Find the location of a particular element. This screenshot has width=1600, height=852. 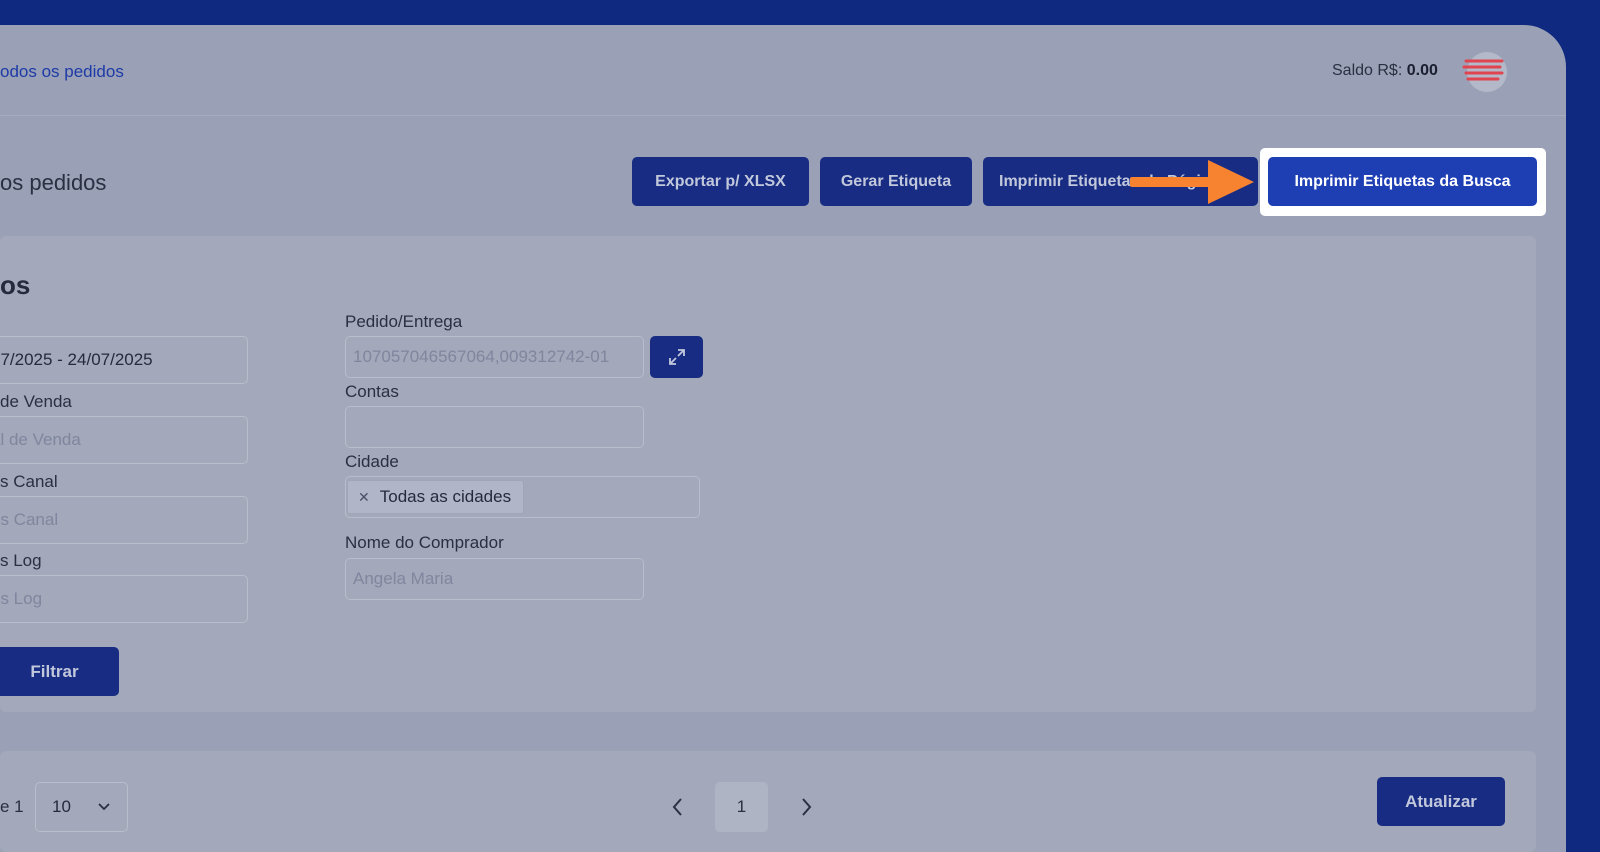

city-tag-label: Todas as cidades is located at coordinates (445, 496).